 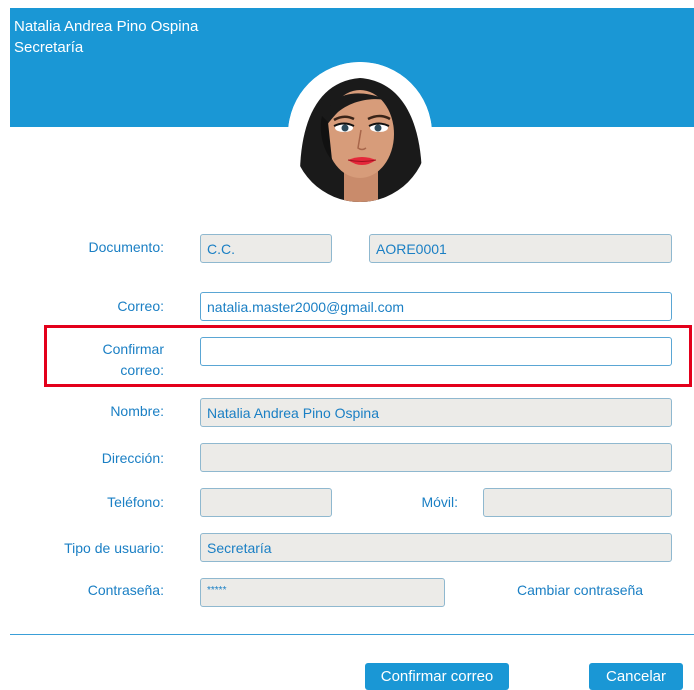 I want to click on email-field: natalia.master2000@gmail.com, so click(x=436, y=306).